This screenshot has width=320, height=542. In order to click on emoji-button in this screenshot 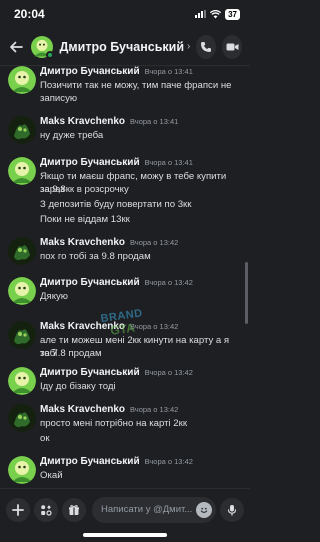, I will do `click(204, 509)`.